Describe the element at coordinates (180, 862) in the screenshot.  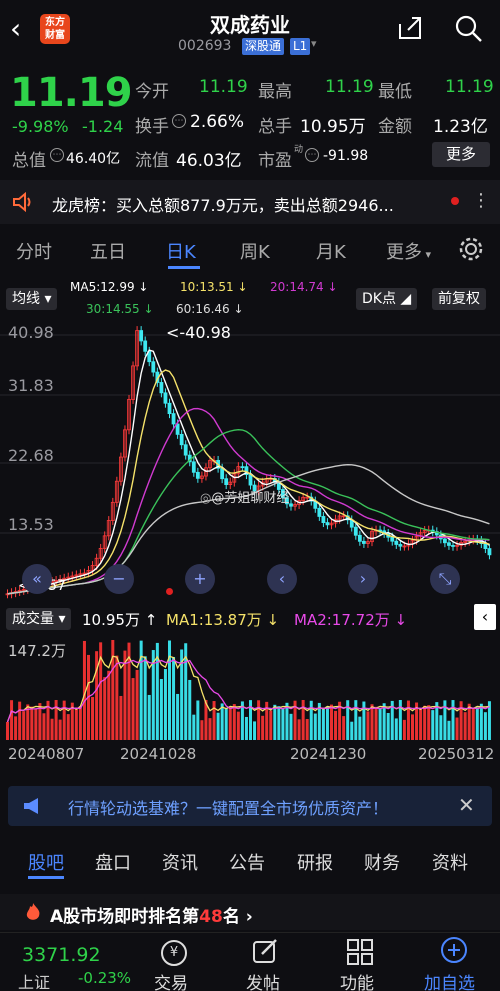
I see `tab-news: 资讯` at that location.